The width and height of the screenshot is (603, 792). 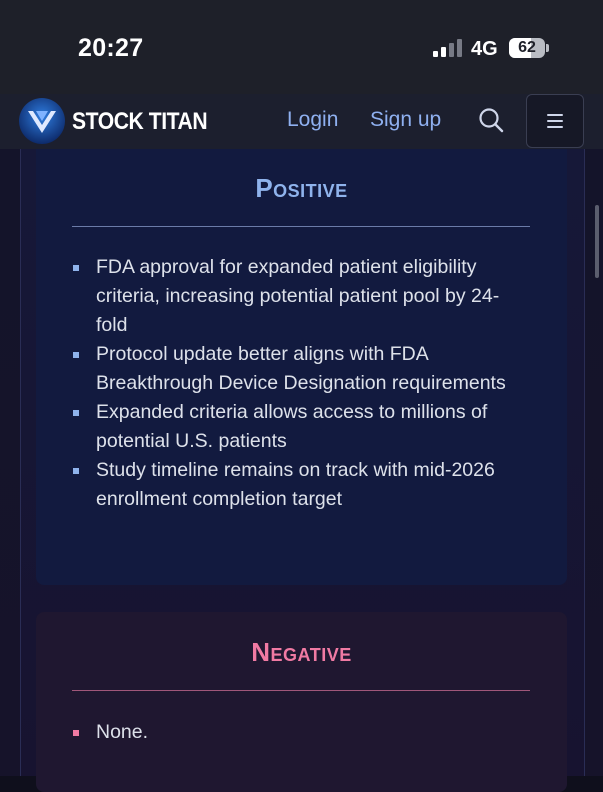 What do you see at coordinates (405, 120) in the screenshot?
I see `signup-link: Sign up` at bounding box center [405, 120].